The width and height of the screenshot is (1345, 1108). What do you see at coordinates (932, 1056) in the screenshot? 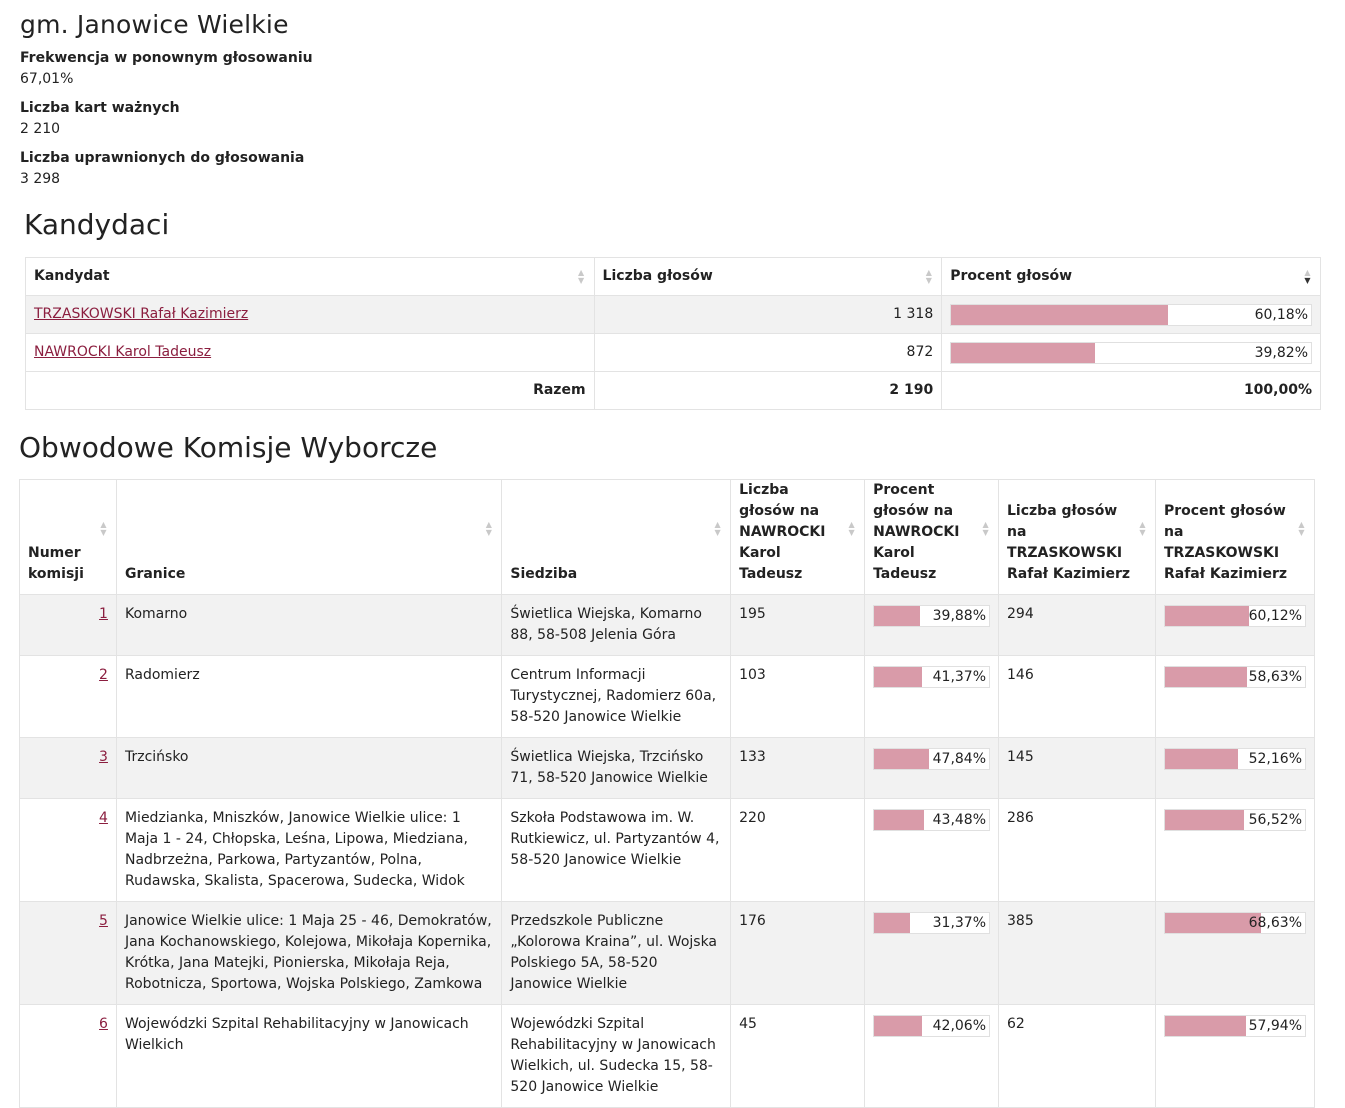
I see `nawrocki-percent-cell: 42,06%` at bounding box center [932, 1056].